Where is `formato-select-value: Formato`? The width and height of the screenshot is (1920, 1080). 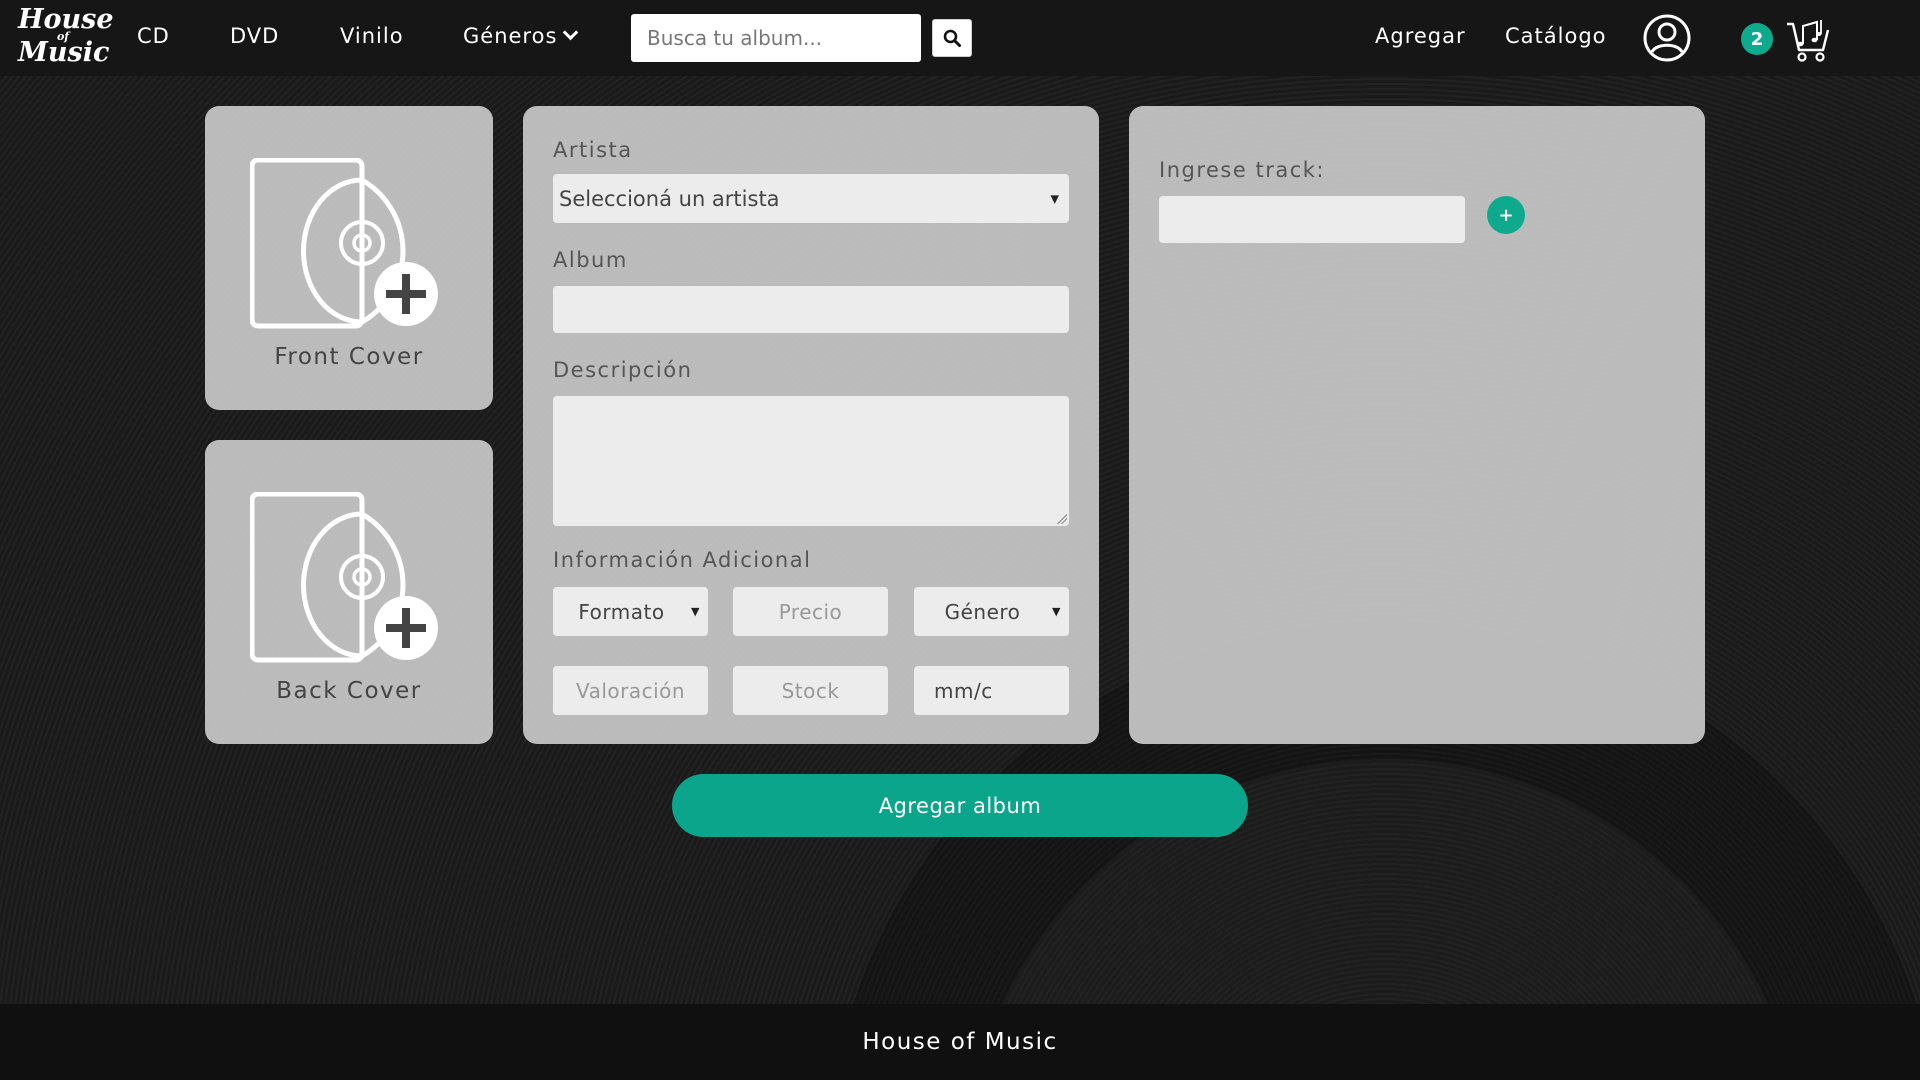 formato-select-value: Formato is located at coordinates (621, 611).